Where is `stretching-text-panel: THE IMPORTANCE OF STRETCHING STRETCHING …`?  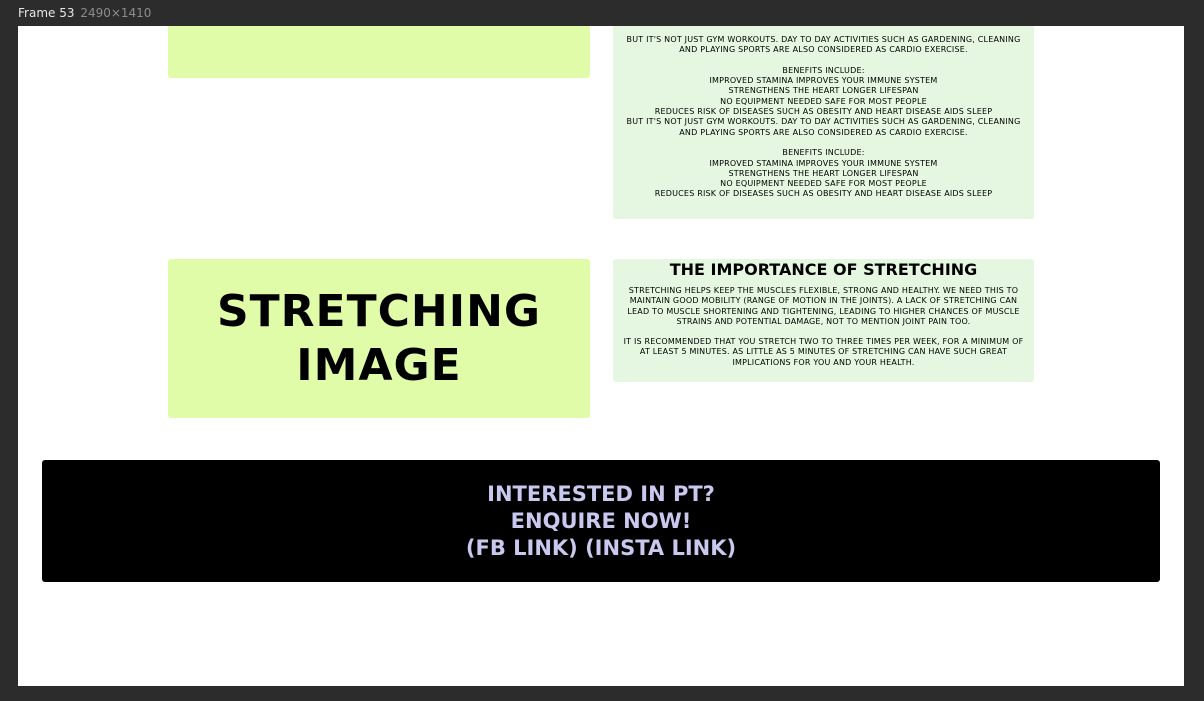
stretching-text-panel: THE IMPORTANCE OF STRETCHING STRETCHING … is located at coordinates (823, 320).